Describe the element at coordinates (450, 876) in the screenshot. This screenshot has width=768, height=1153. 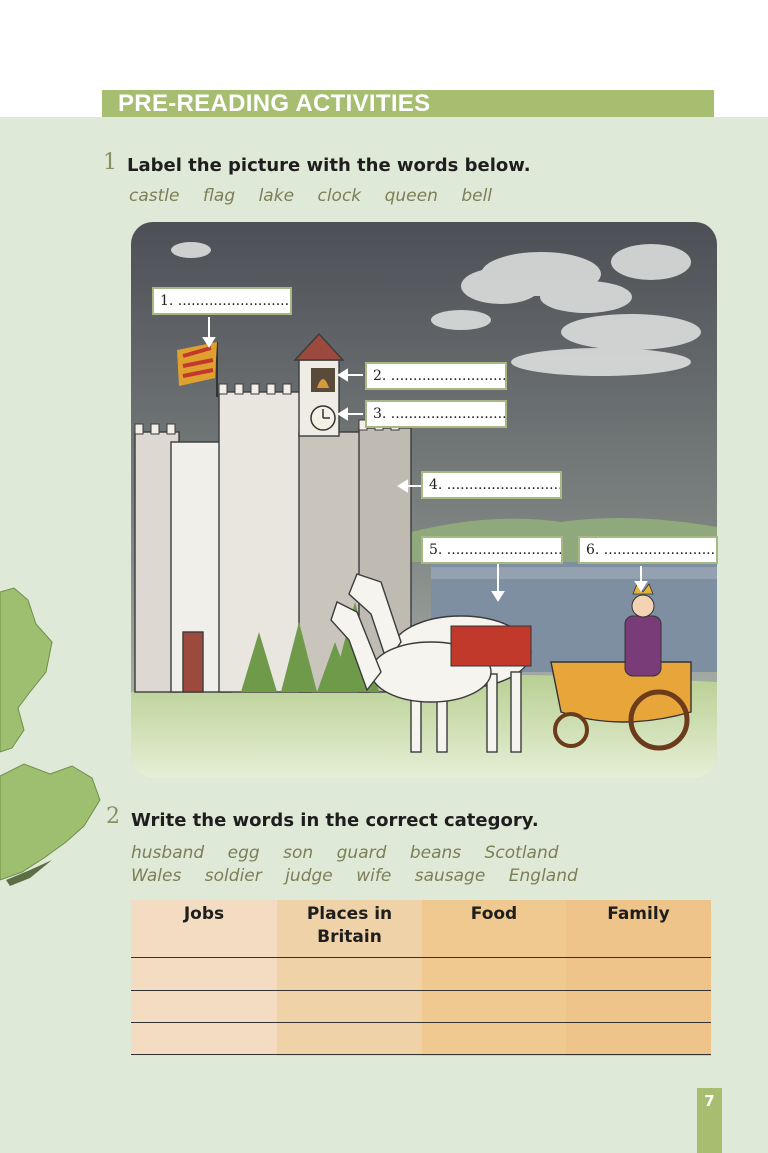
I see `word-bank-item: sausage` at that location.